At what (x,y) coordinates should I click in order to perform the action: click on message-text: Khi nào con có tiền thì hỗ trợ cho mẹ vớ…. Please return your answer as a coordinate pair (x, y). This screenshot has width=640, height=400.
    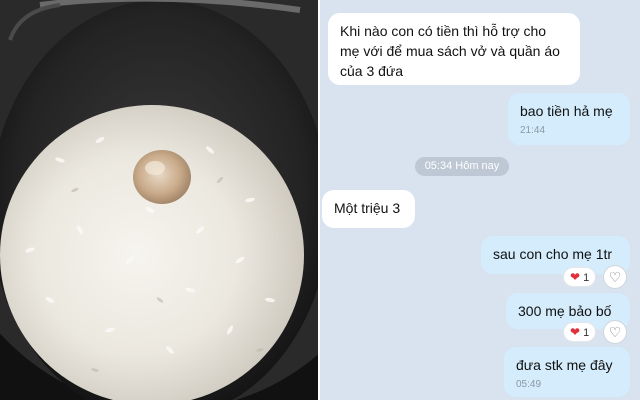
    Looking at the image, I should click on (450, 51).